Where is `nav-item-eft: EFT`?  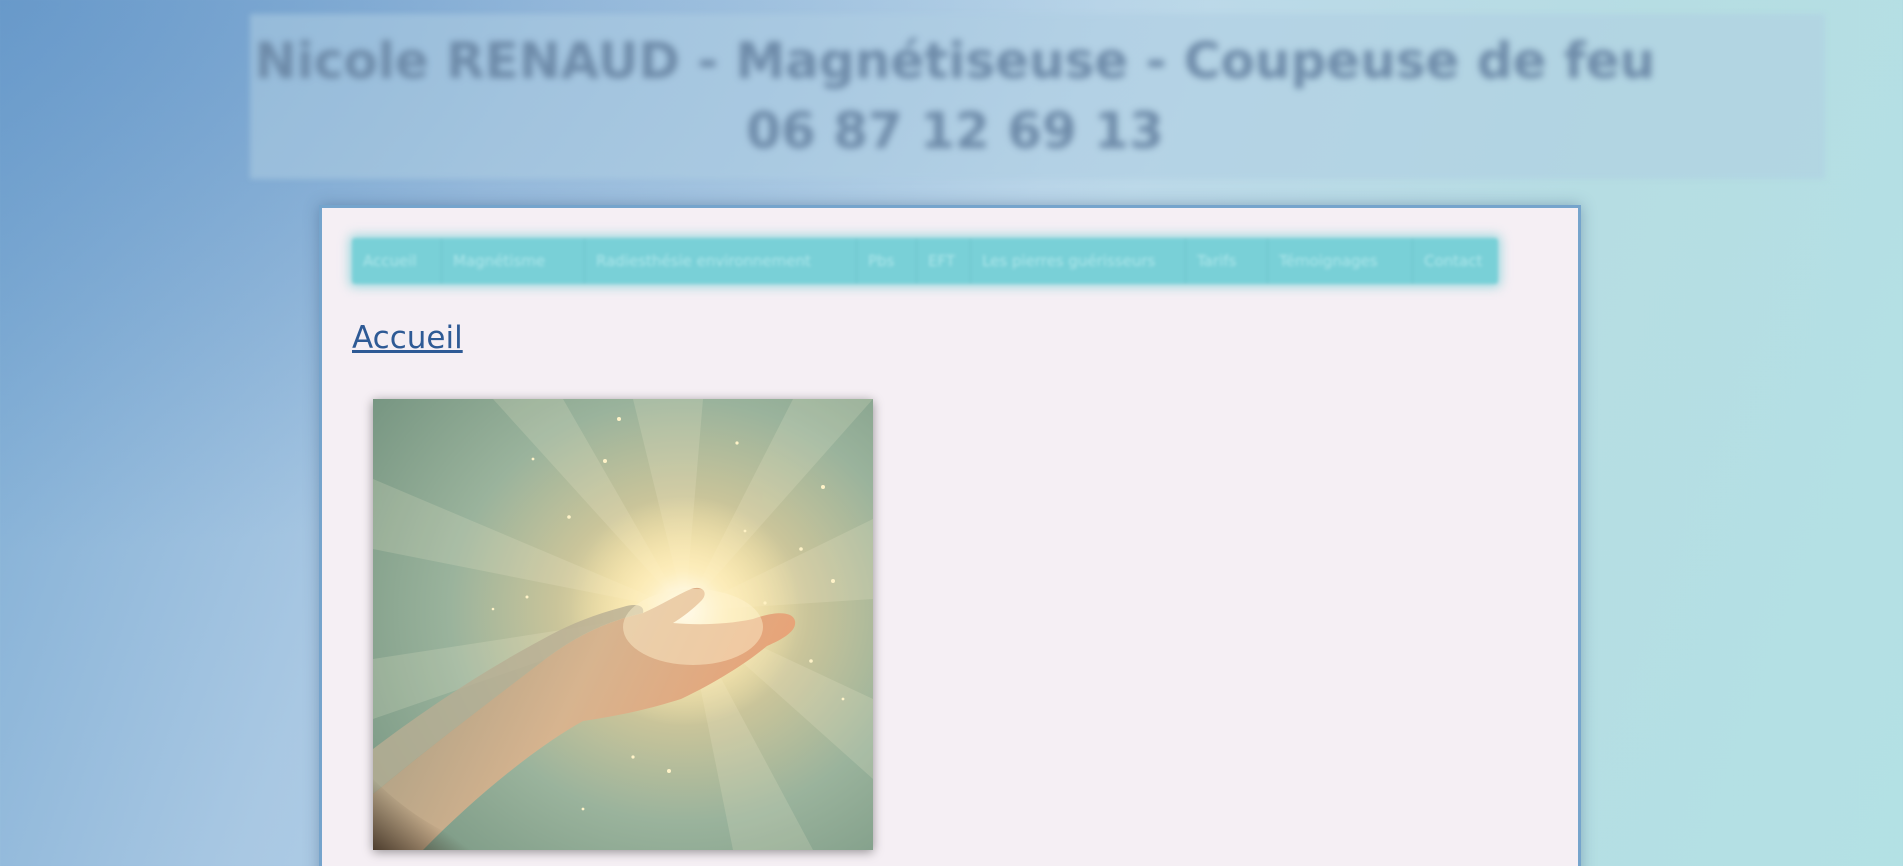 nav-item-eft: EFT is located at coordinates (944, 261).